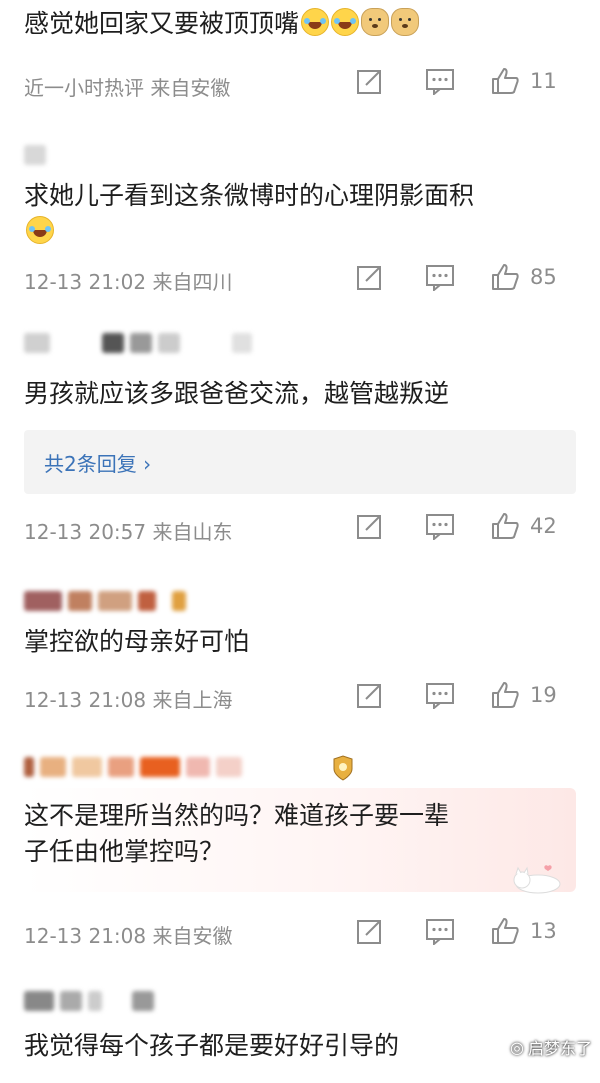 The width and height of the screenshot is (600, 1083). Describe the element at coordinates (249, 195) in the screenshot. I see `comment-body: 求她儿子看到这条微博时的心理阴影面积` at that location.